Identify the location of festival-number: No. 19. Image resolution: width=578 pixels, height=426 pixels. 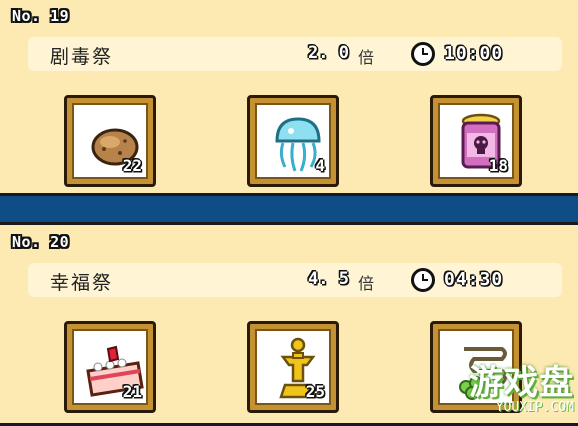
(41, 16).